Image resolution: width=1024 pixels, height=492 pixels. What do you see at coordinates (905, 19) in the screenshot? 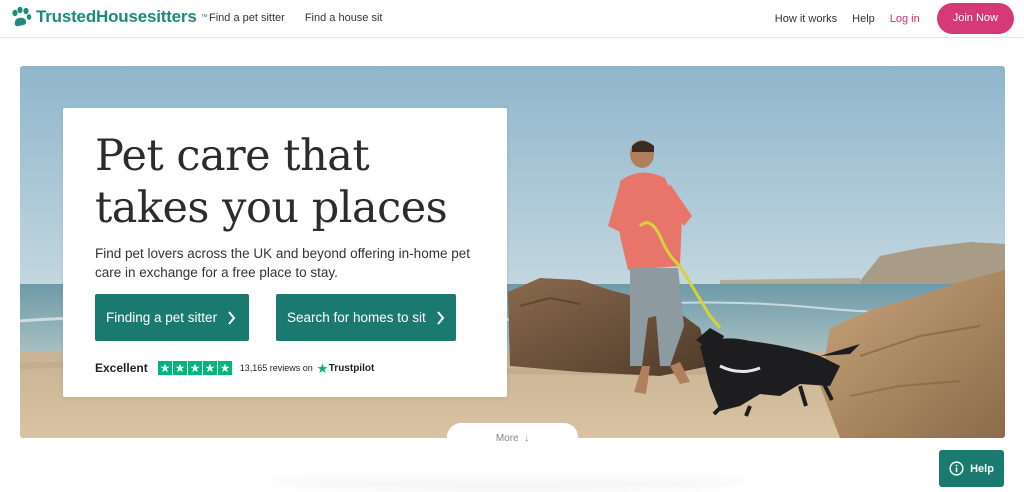
I see `login-link: Log in` at bounding box center [905, 19].